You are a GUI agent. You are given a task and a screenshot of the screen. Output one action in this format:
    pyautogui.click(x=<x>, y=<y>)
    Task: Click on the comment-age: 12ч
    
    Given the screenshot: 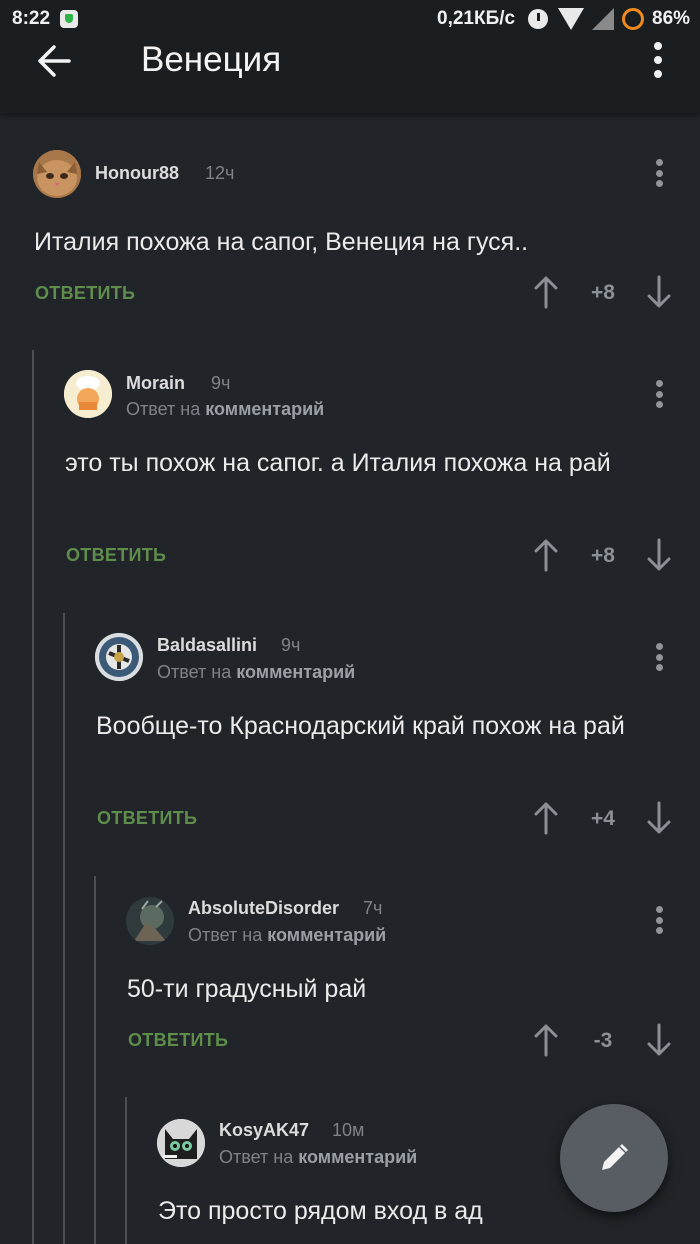 What is the action you would take?
    pyautogui.click(x=220, y=173)
    